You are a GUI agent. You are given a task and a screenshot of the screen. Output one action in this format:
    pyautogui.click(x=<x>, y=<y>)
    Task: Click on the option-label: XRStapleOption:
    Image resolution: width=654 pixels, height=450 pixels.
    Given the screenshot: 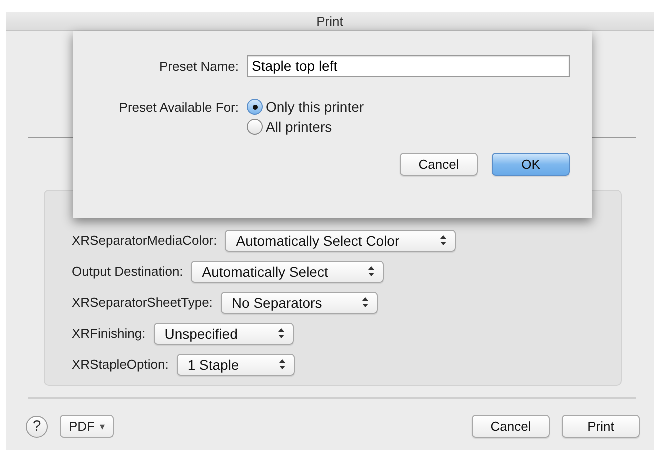 What is the action you would take?
    pyautogui.click(x=120, y=364)
    